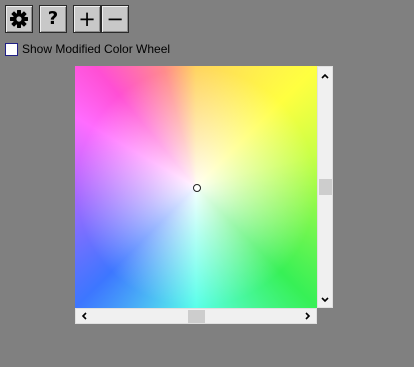  I want to click on modified-wheel-checkbox, so click(11, 49).